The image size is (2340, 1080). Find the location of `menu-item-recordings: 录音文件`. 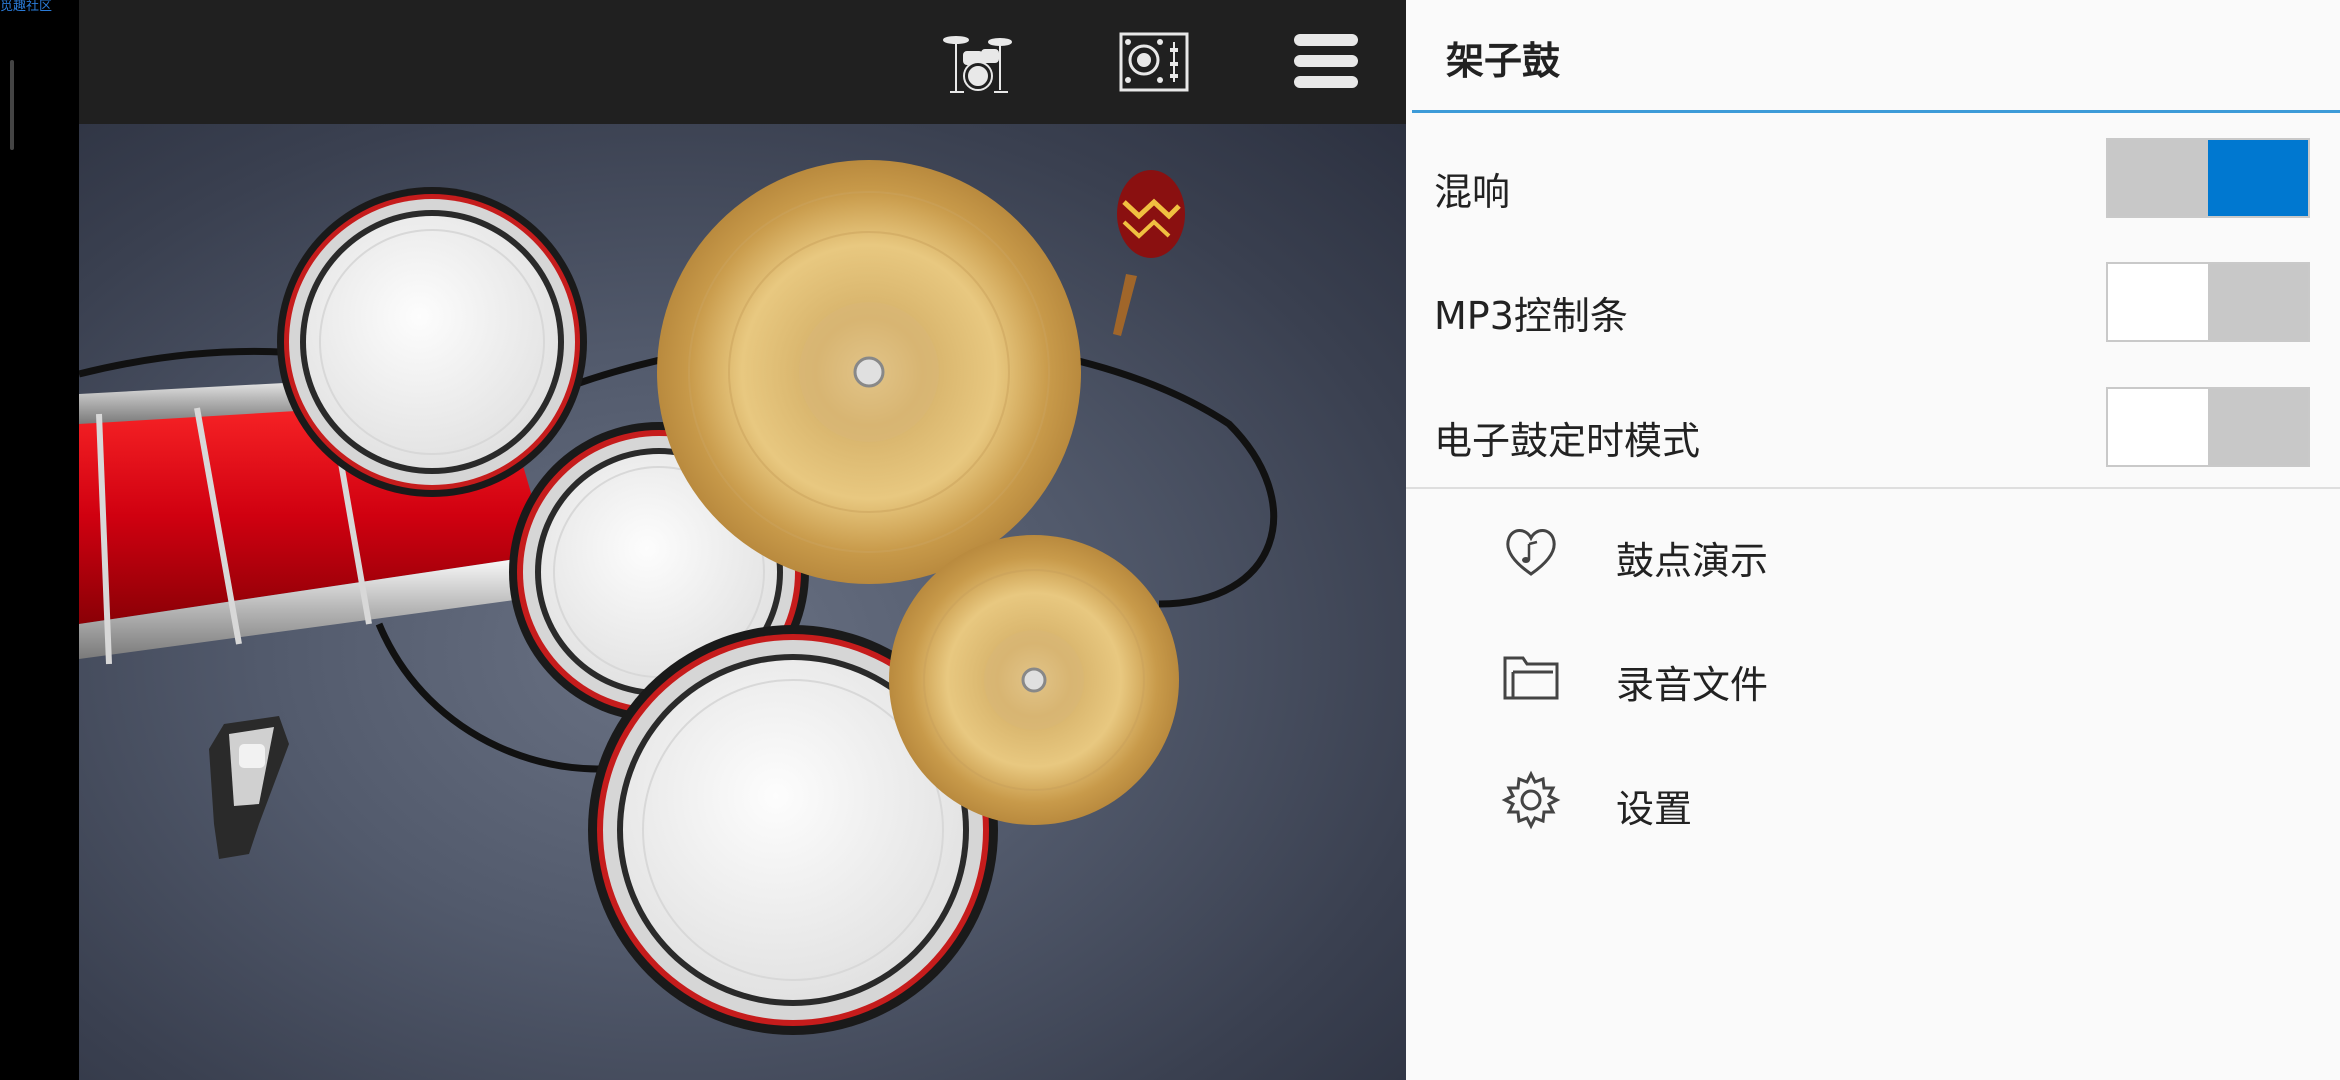

menu-item-recordings: 录音文件 is located at coordinates (1873, 676).